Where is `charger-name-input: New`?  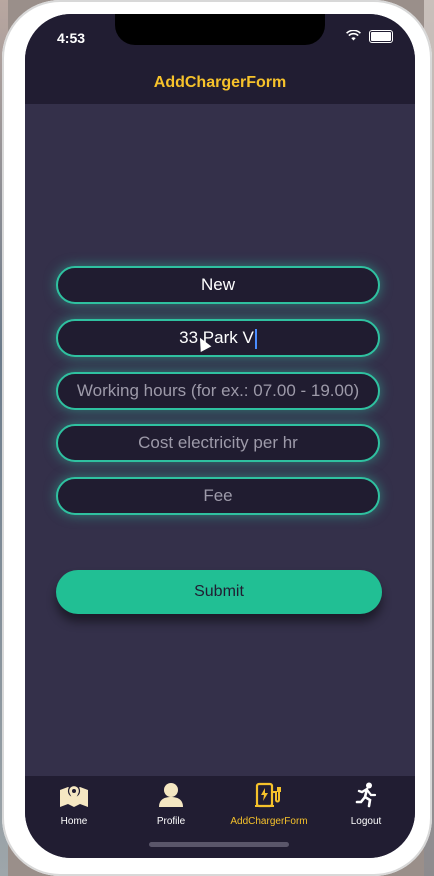 charger-name-input: New is located at coordinates (218, 285).